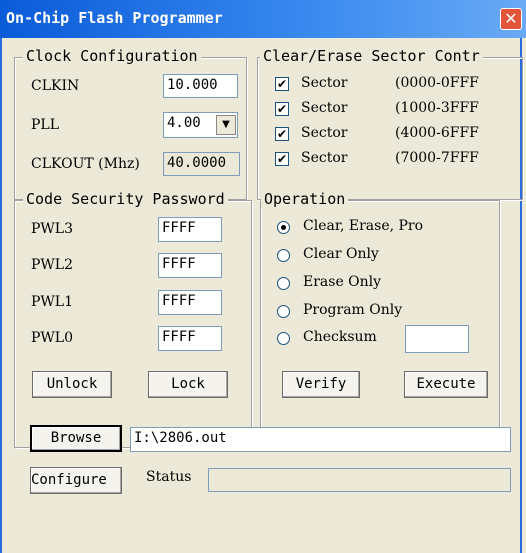 This screenshot has width=526, height=553. Describe the element at coordinates (52, 302) in the screenshot. I see `pwl1-label: PWL1` at that location.